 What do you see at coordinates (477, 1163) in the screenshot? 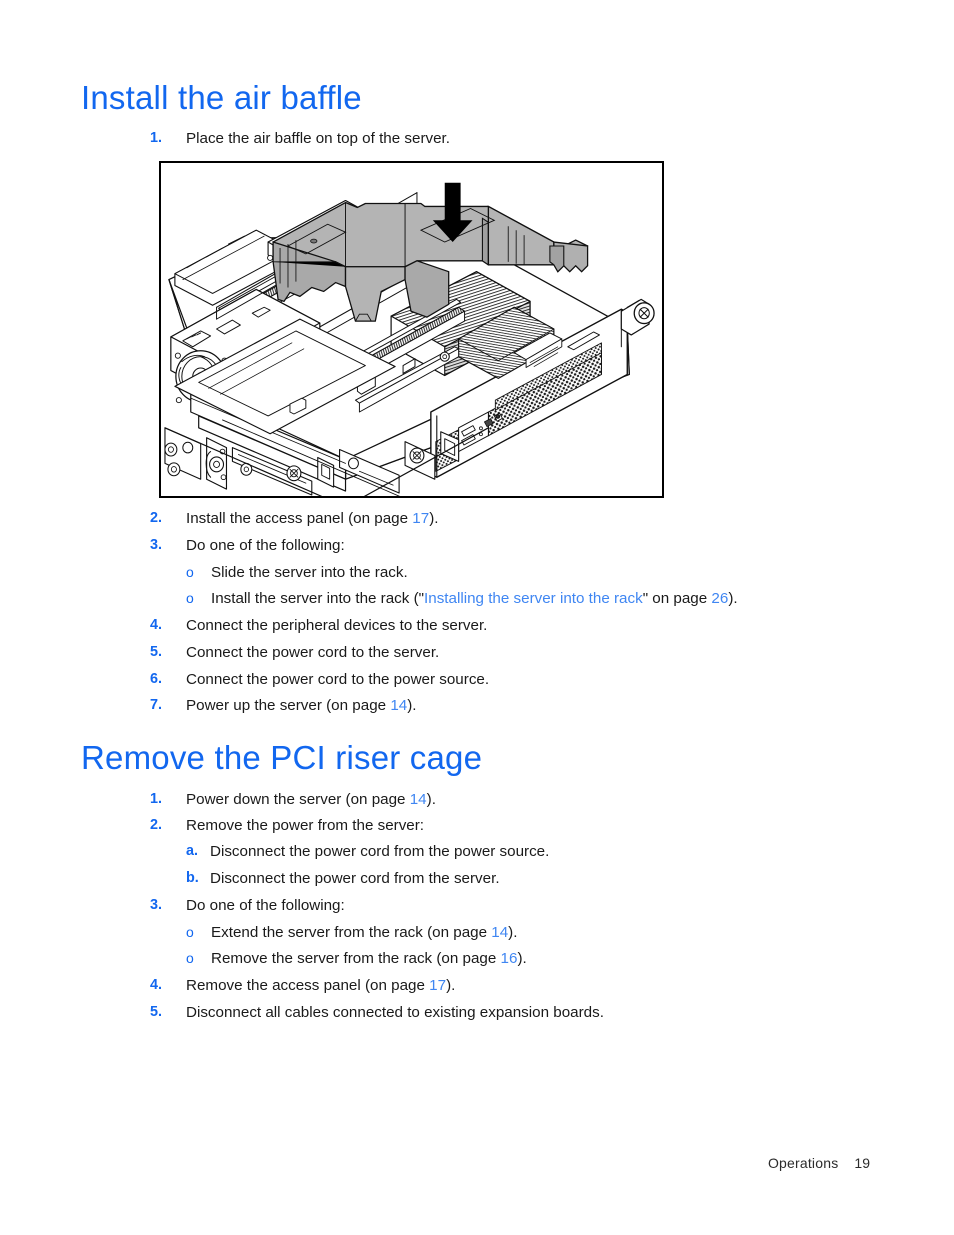
I see `page-footer: Operations 19` at bounding box center [477, 1163].